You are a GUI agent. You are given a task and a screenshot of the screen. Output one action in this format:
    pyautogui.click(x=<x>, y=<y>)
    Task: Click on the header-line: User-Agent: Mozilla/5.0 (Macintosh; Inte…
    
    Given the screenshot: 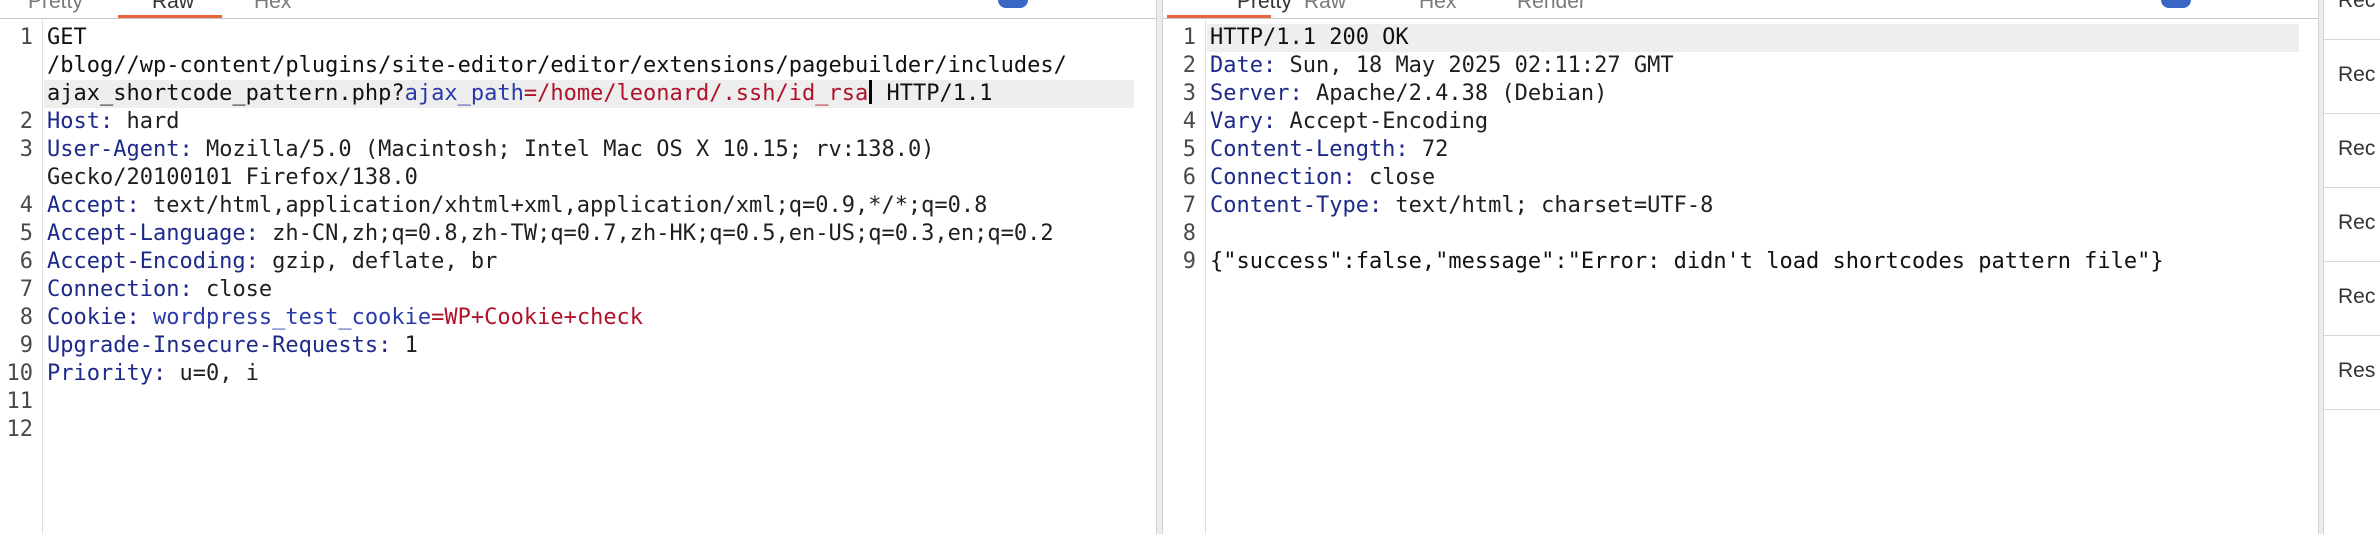 What is the action you would take?
    pyautogui.click(x=490, y=150)
    